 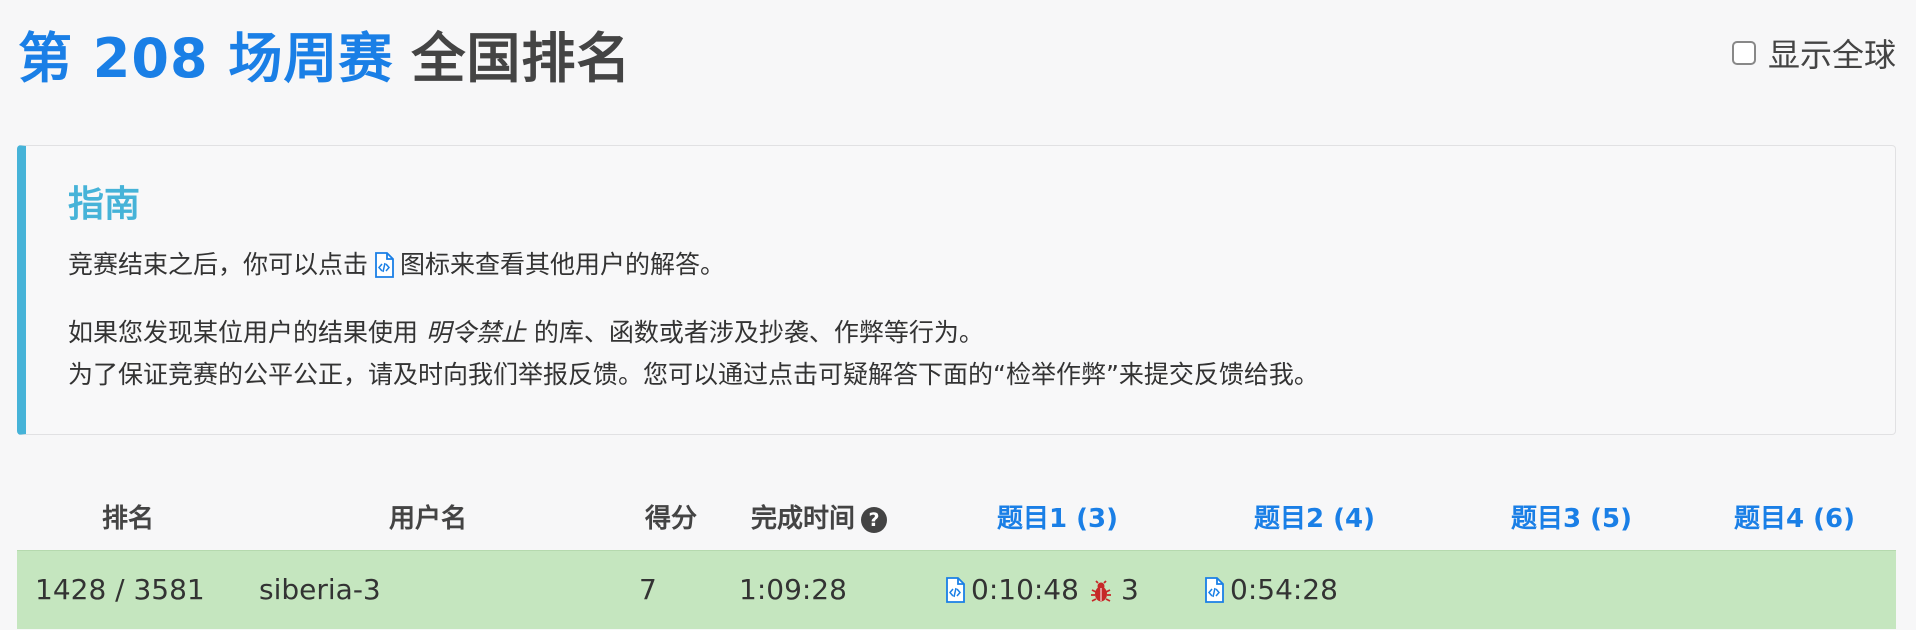 I want to click on guide-line-1-start: 竞赛结束之后，你可以点击, so click(x=218, y=264).